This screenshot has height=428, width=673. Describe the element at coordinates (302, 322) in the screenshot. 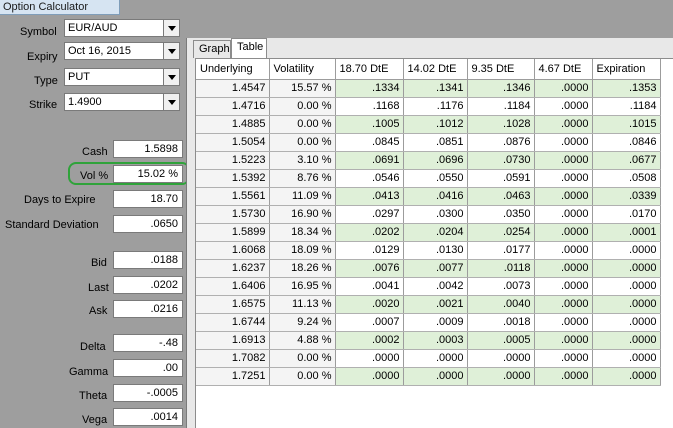

I see `table-cell: 9.24 %` at that location.